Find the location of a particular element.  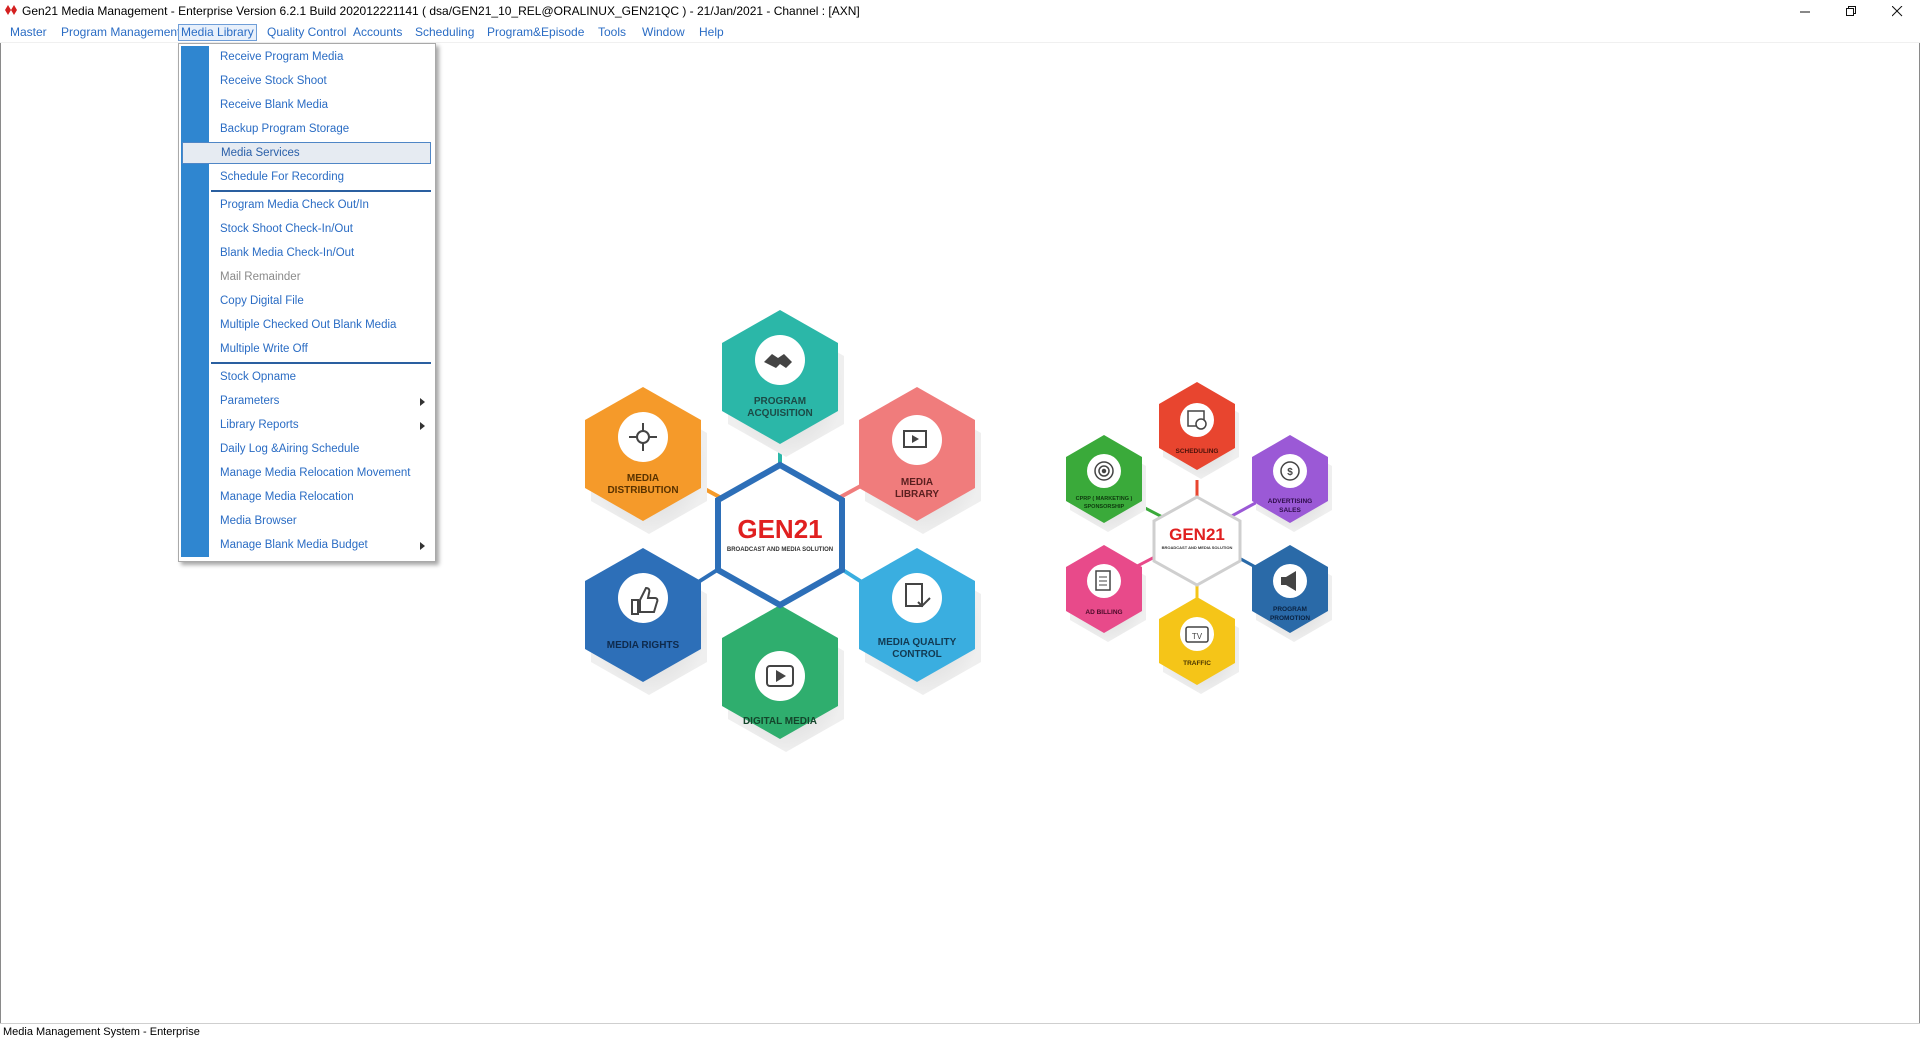

module-program-promotion: PROGRAM PROMOTION is located at coordinates (1292, 593).